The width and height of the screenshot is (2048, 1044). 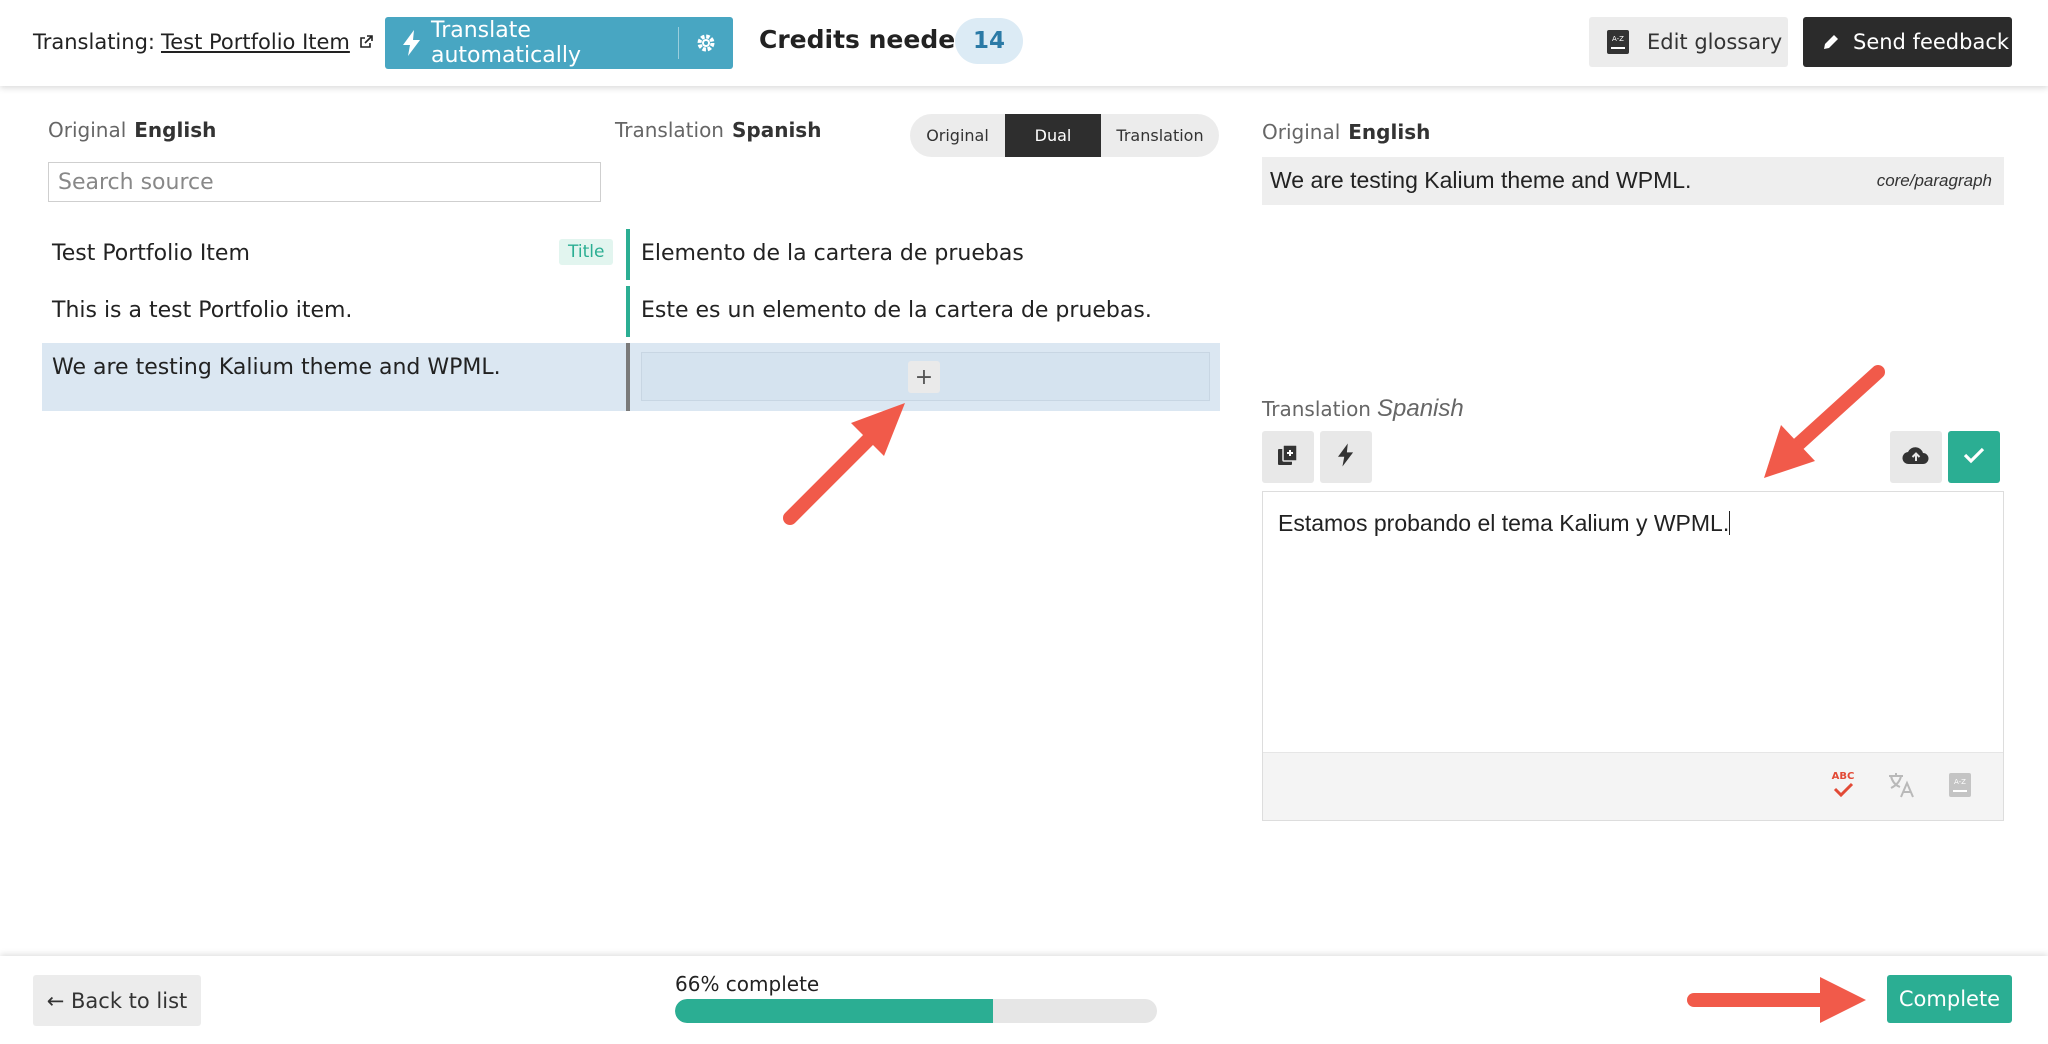 I want to click on translation-editor-text: Estamos probando el tema Kalium y WPML., so click(x=1504, y=523).